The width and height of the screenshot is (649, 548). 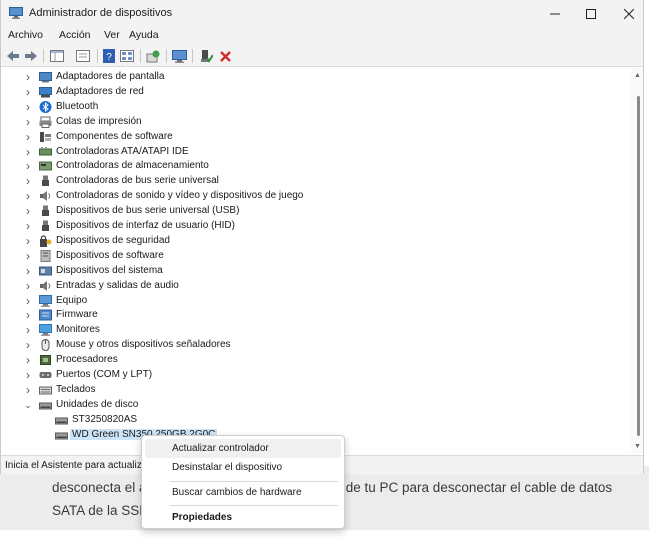 I want to click on properties-sheet-button, so click(x=83, y=56).